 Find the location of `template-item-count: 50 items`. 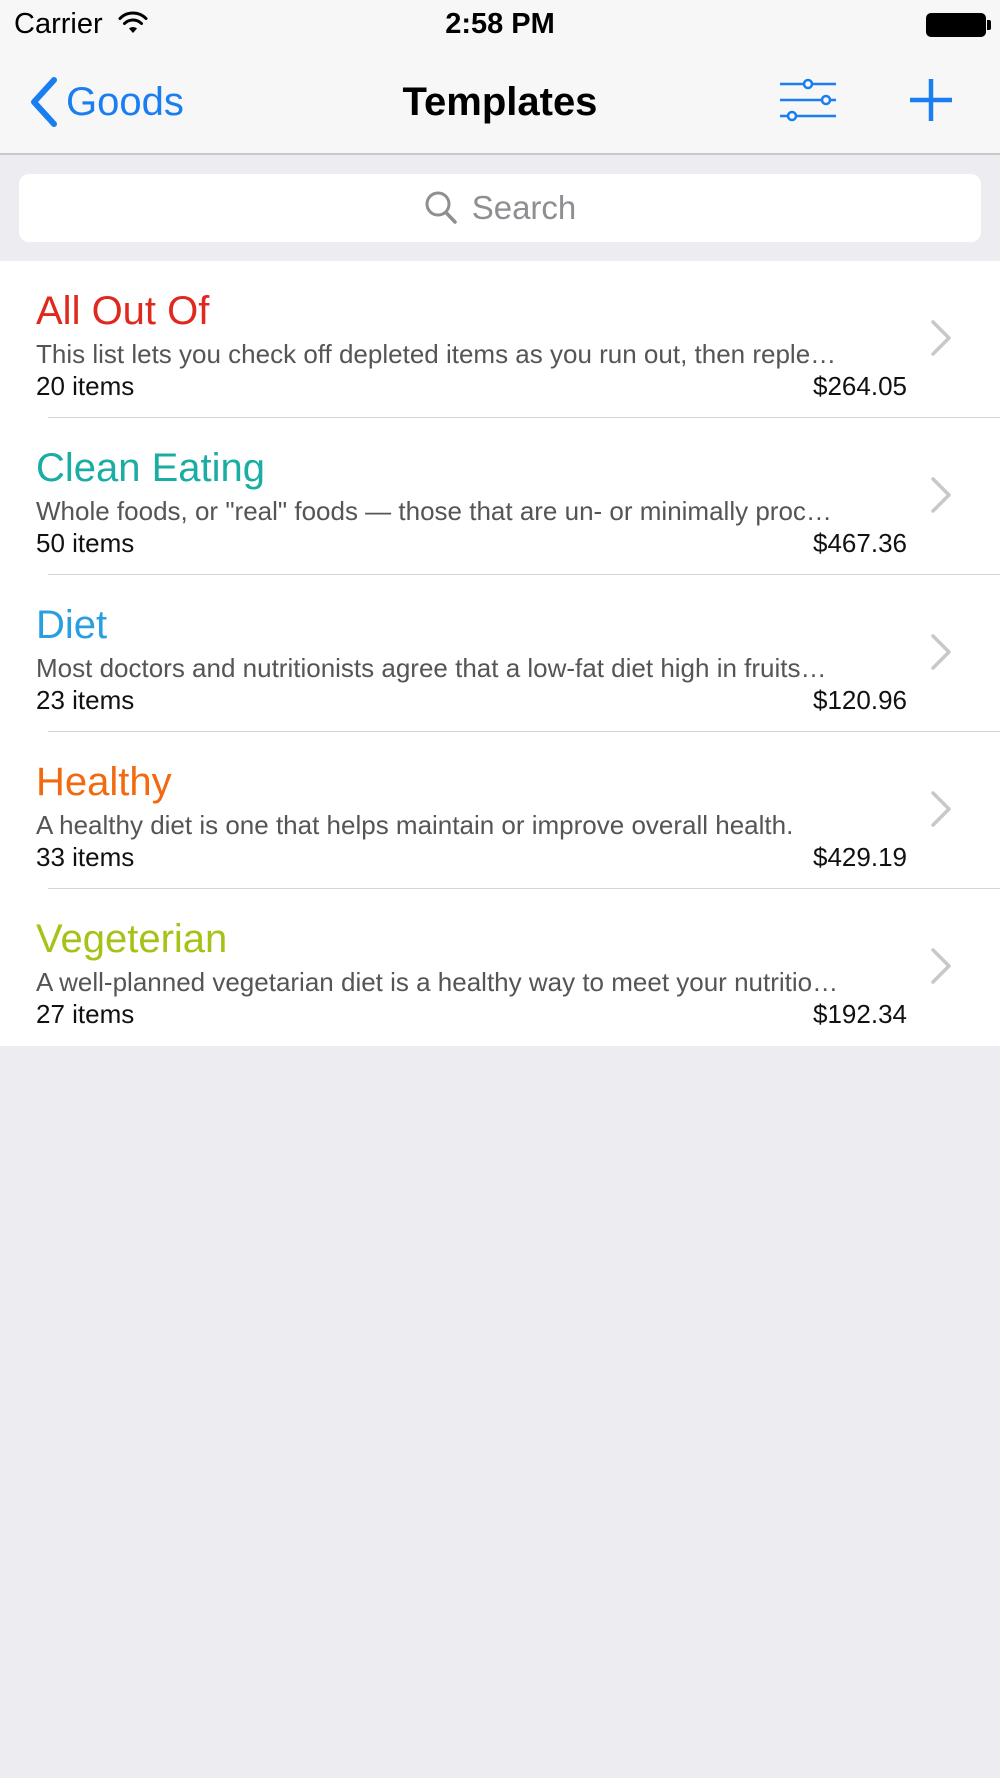

template-item-count: 50 items is located at coordinates (85, 543).